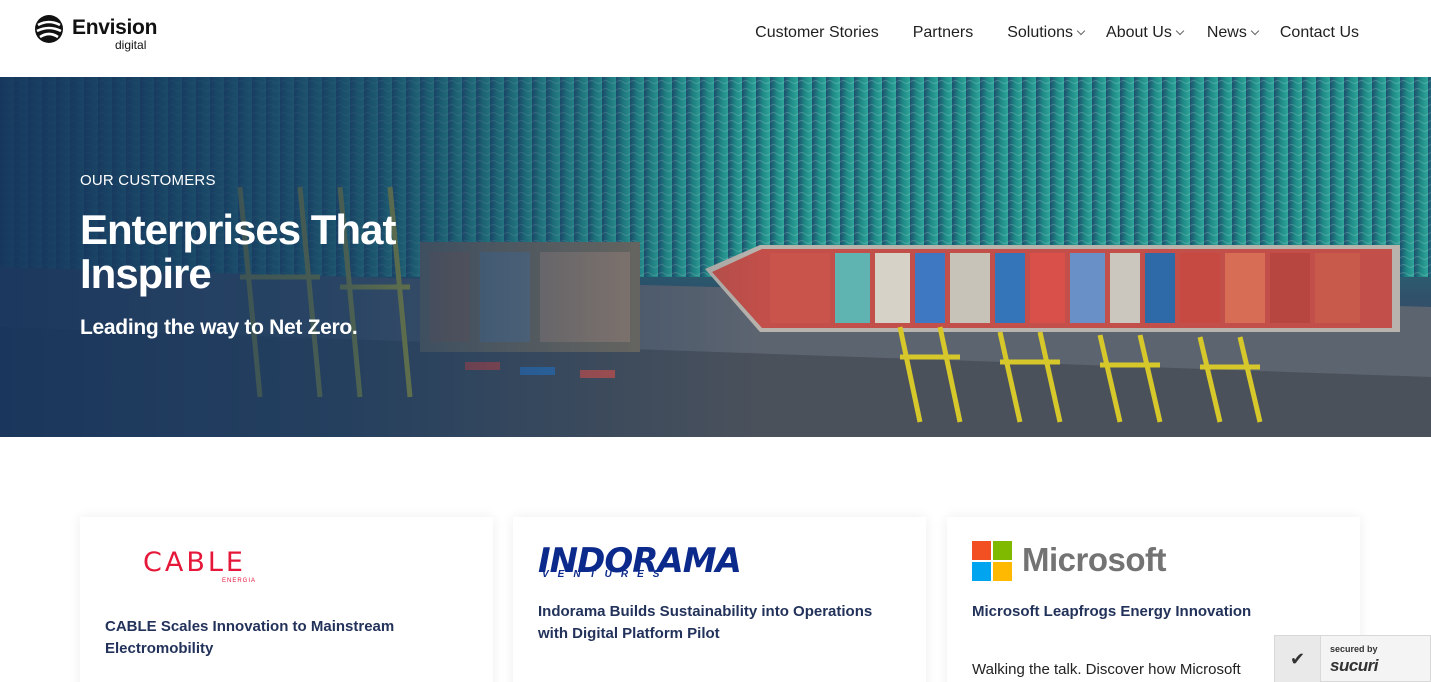 The image size is (1431, 682). What do you see at coordinates (239, 581) in the screenshot?
I see `cable-logo-sub: ENERGIA` at bounding box center [239, 581].